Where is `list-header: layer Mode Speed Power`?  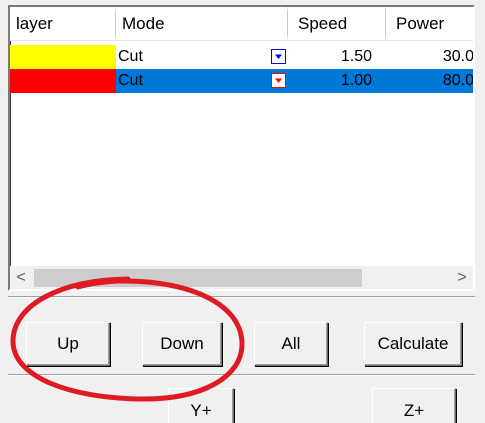
list-header: layer Mode Speed Power is located at coordinates (241, 24).